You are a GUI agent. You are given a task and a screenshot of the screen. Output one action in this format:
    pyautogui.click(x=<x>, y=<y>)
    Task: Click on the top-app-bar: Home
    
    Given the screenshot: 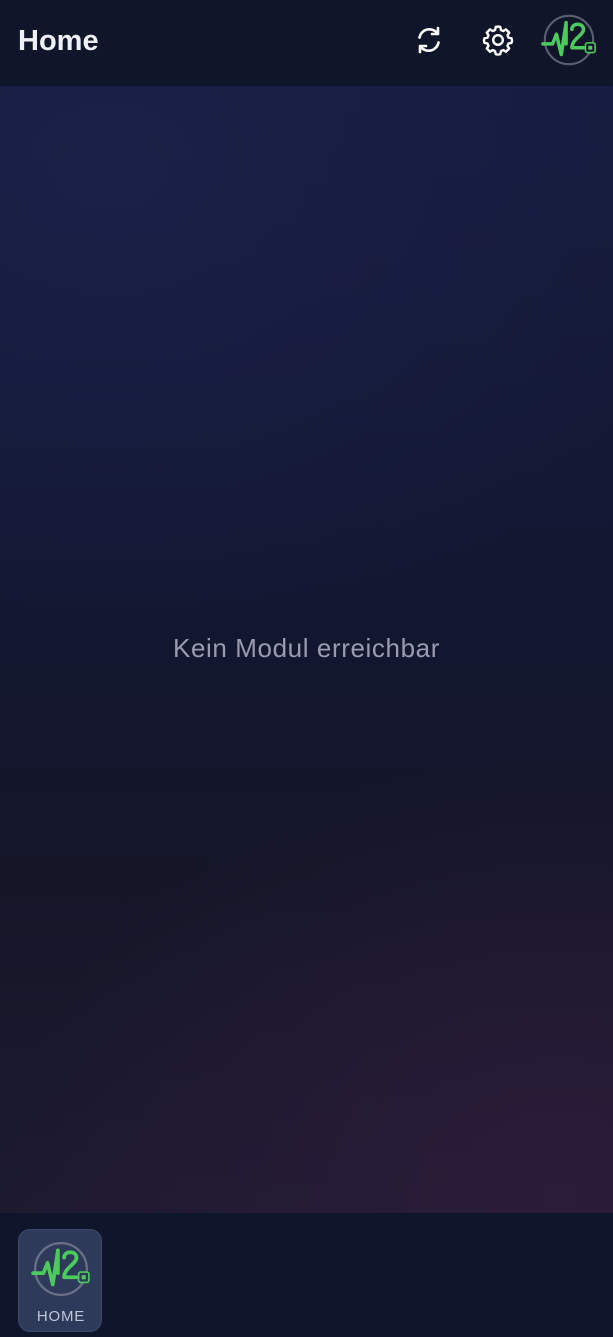 What is the action you would take?
    pyautogui.click(x=306, y=43)
    